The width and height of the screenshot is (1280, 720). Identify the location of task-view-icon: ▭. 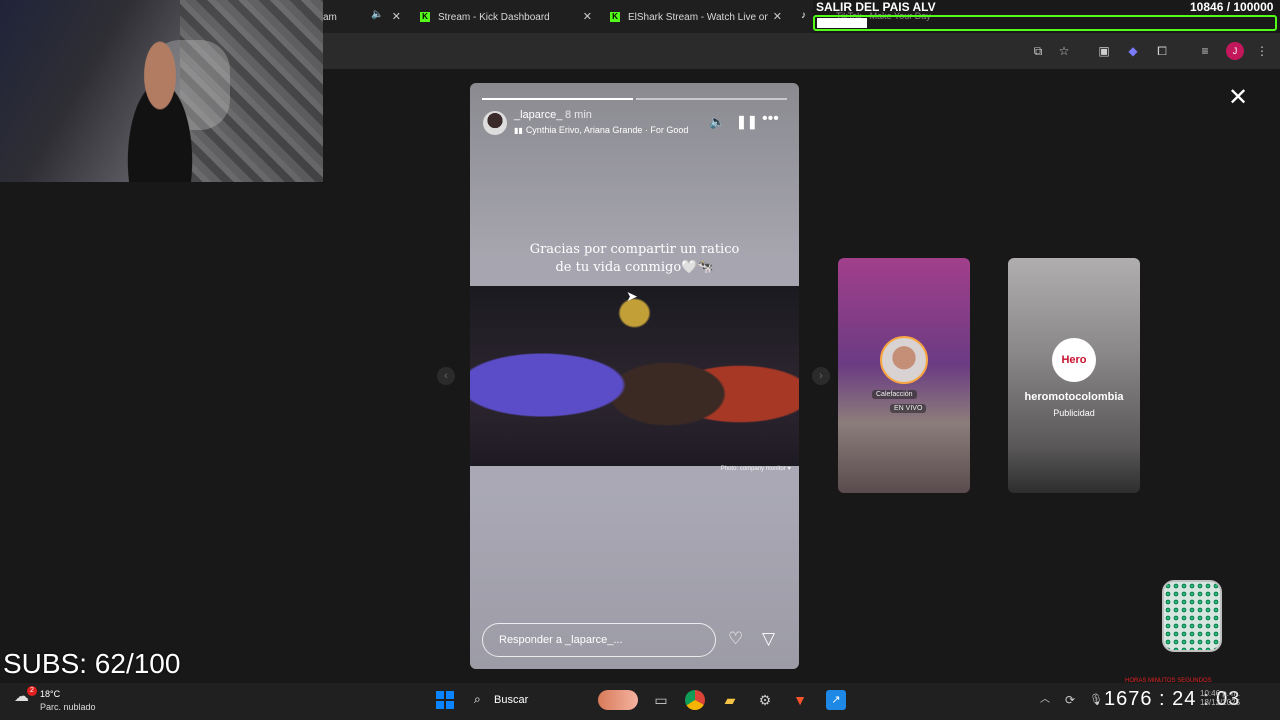
(661, 700).